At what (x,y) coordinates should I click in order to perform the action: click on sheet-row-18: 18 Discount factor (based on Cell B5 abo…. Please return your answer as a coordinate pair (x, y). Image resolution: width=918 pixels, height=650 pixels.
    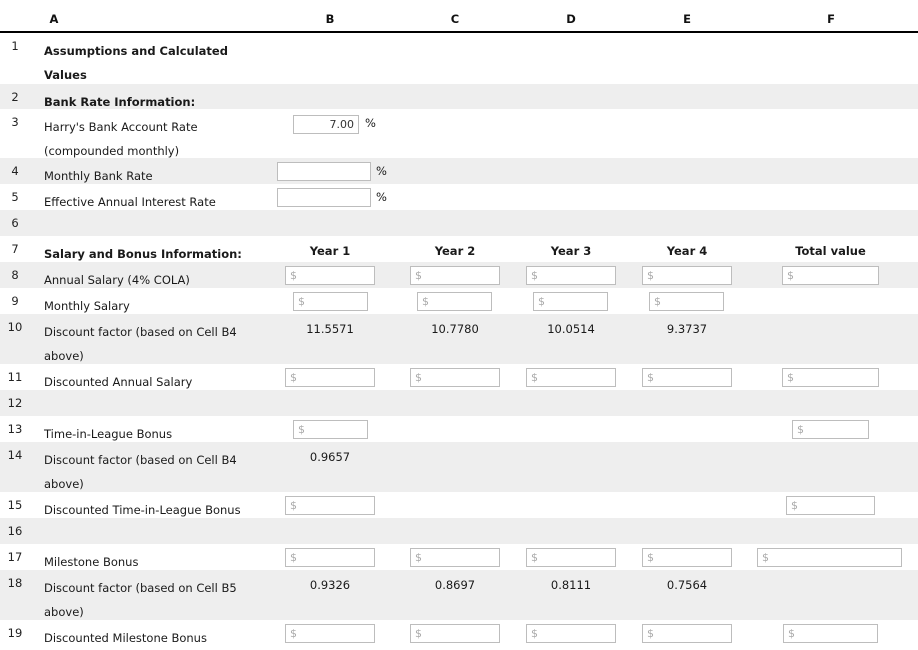
    Looking at the image, I should click on (459, 595).